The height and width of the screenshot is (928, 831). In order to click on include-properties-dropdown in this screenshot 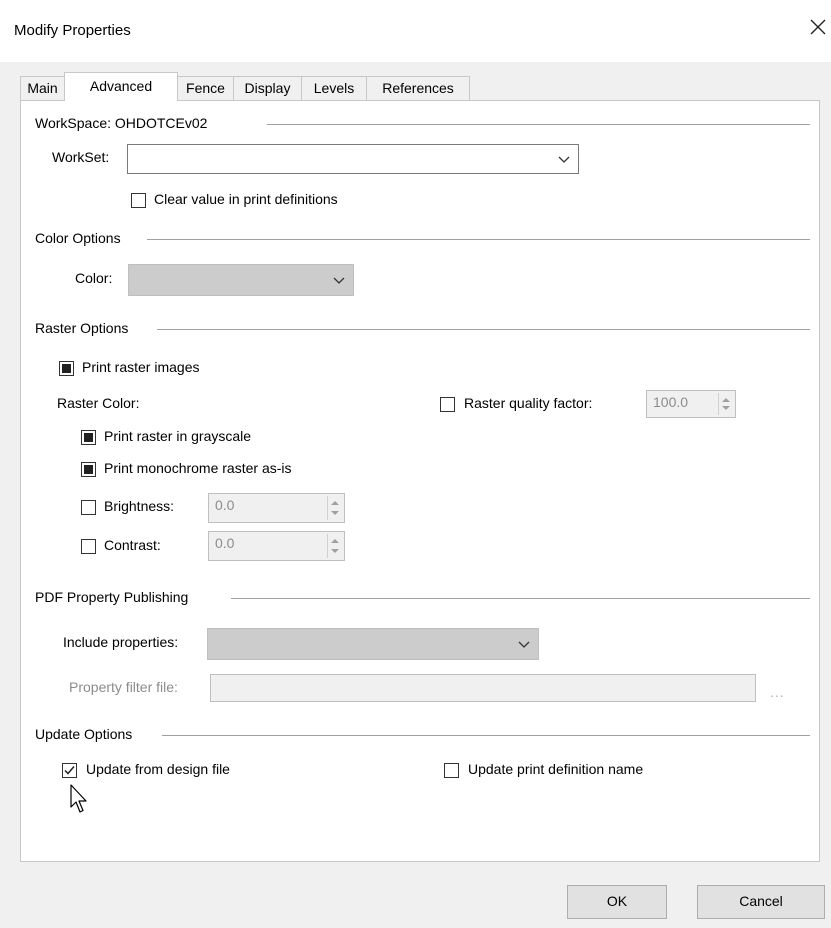, I will do `click(373, 644)`.